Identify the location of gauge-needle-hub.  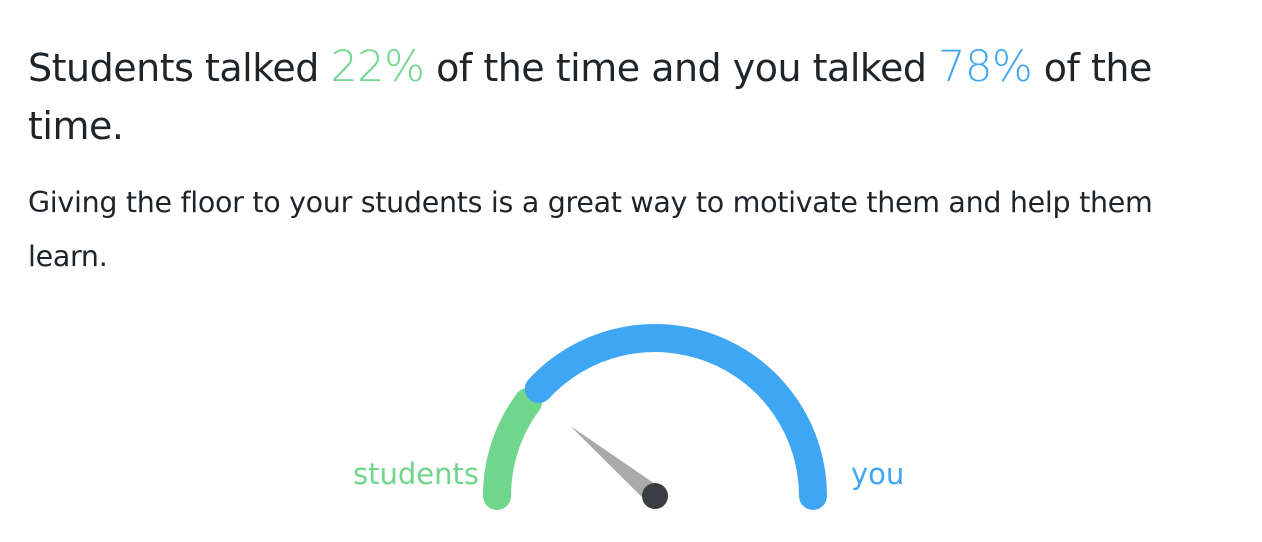
(655, 496).